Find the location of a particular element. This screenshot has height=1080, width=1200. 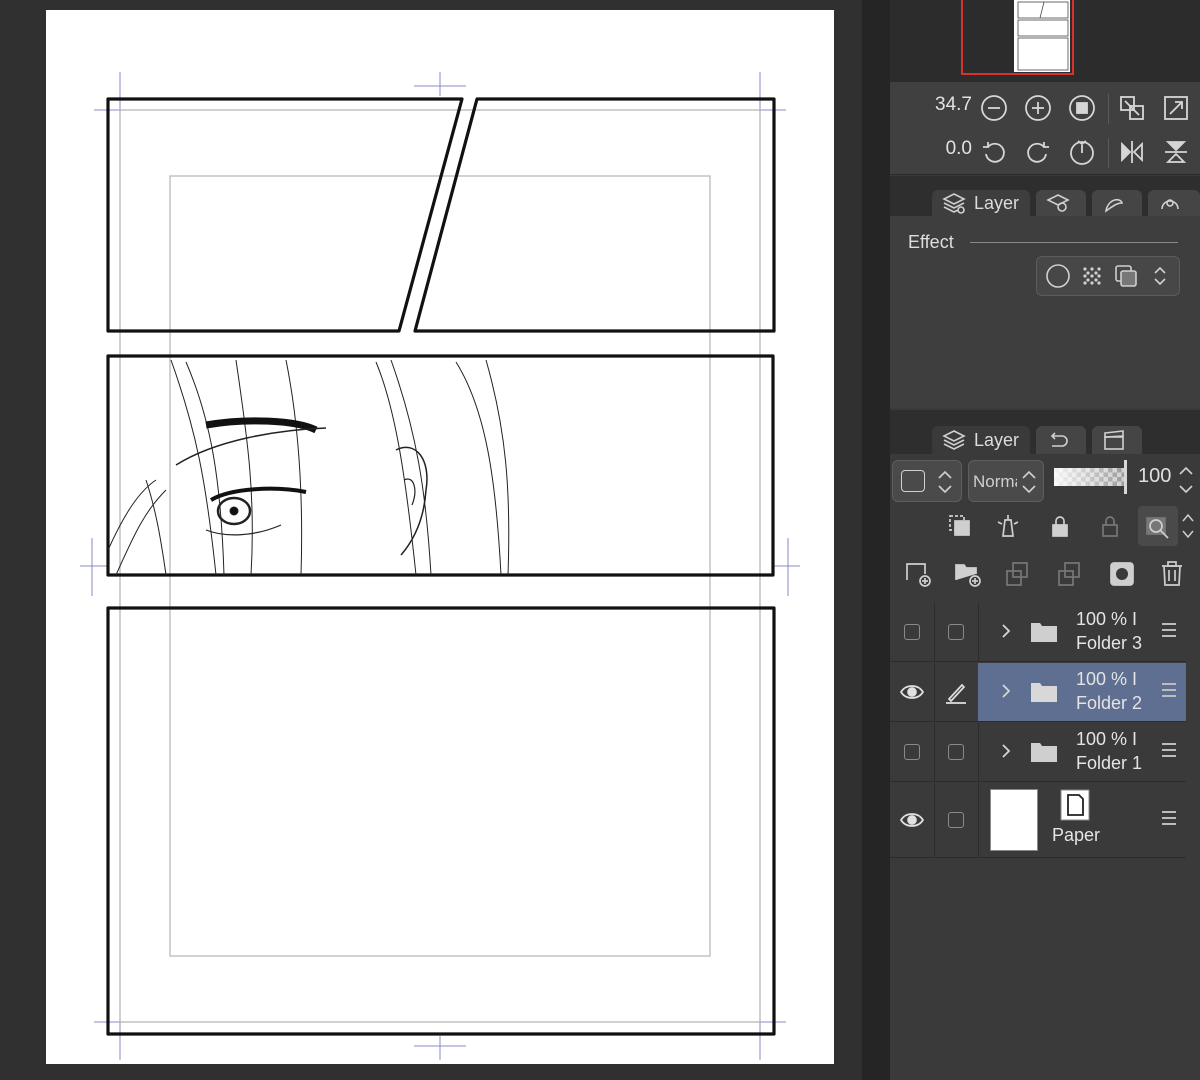

layer-item: Paper is located at coordinates (1082, 820).